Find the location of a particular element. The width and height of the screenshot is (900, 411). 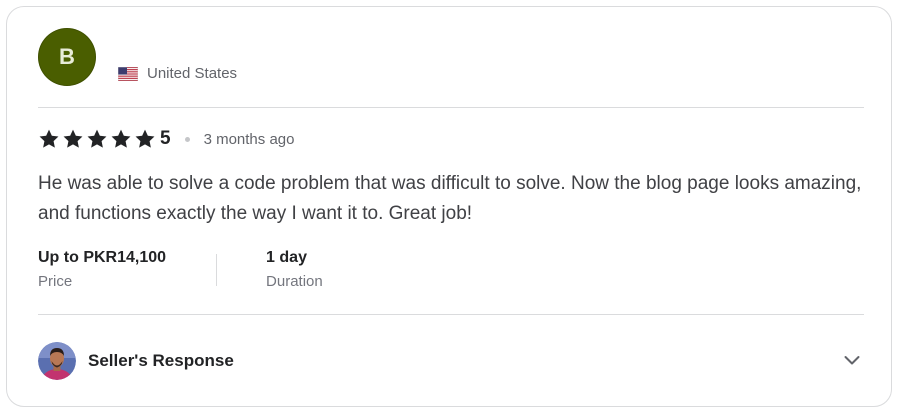

separator-dot is located at coordinates (187, 139).